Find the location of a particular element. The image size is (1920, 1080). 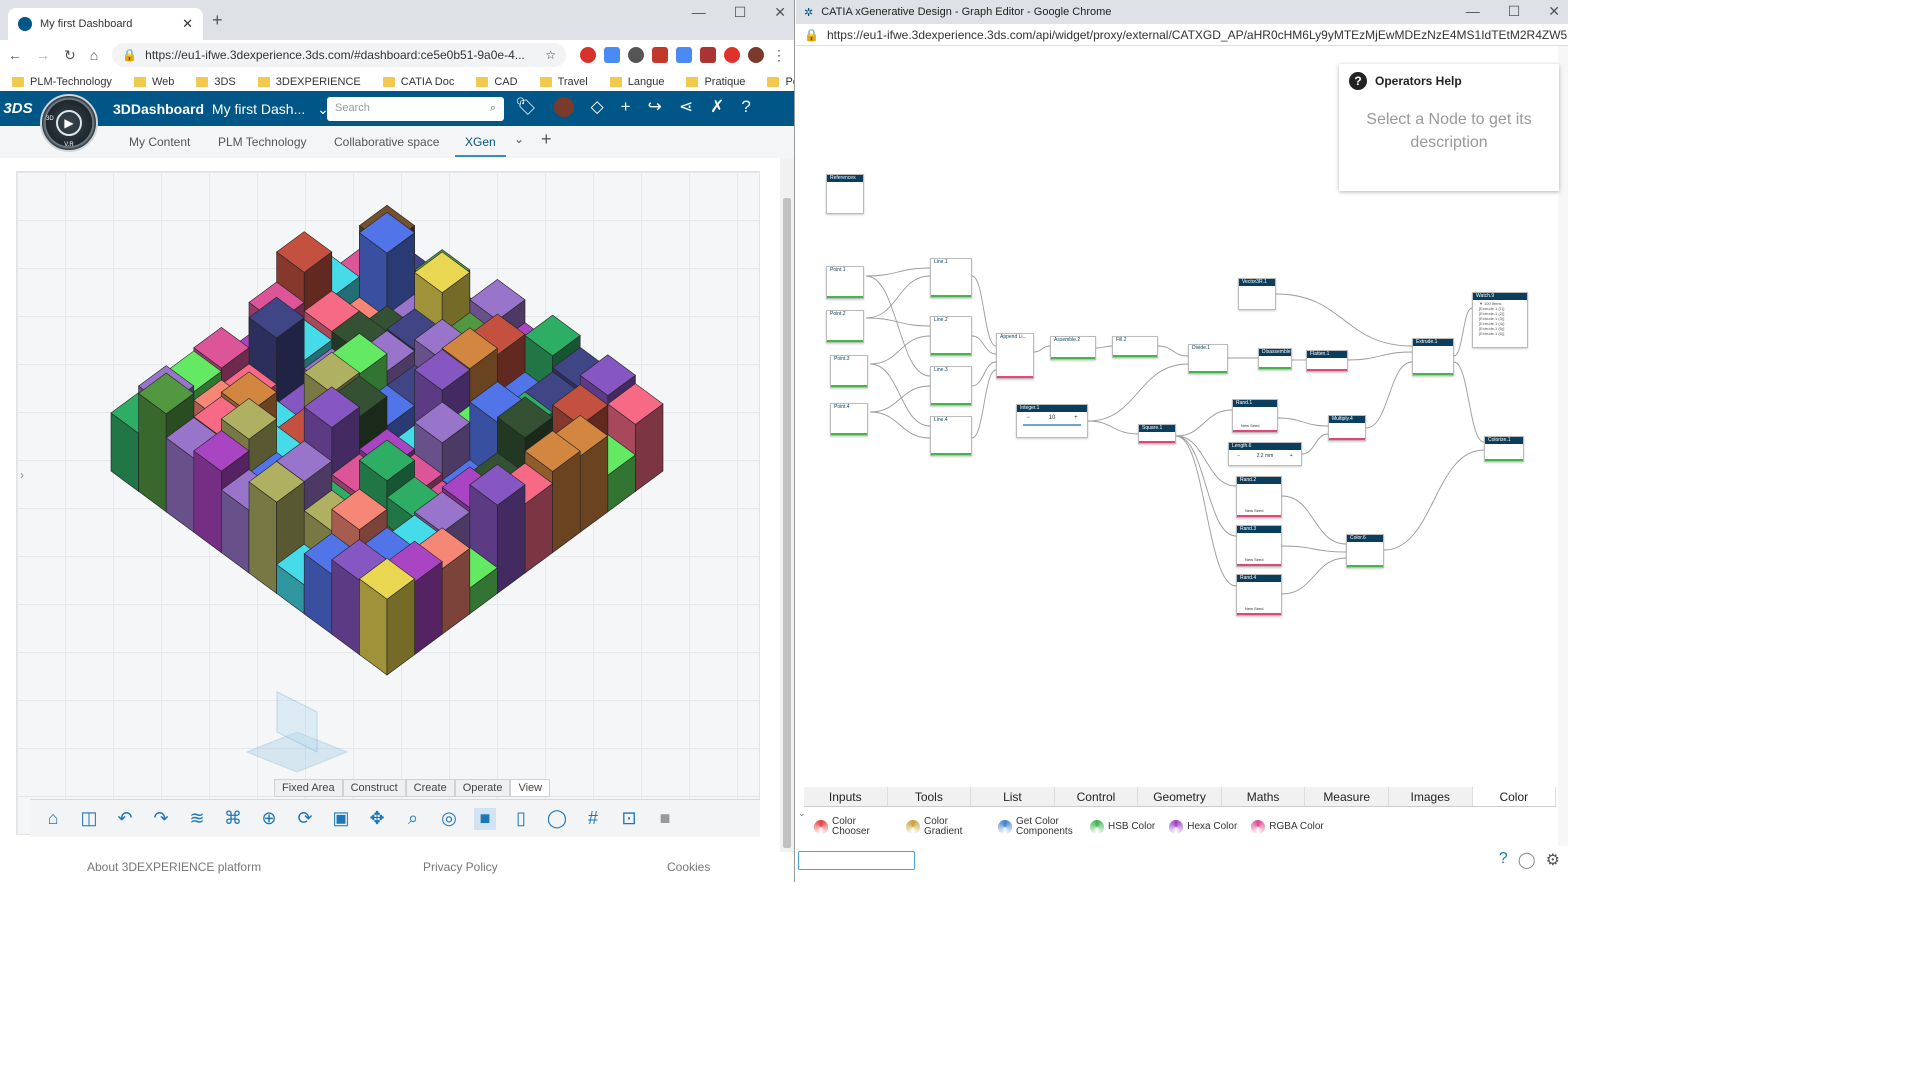

bookmark-item: 3DS is located at coordinates (216, 82).